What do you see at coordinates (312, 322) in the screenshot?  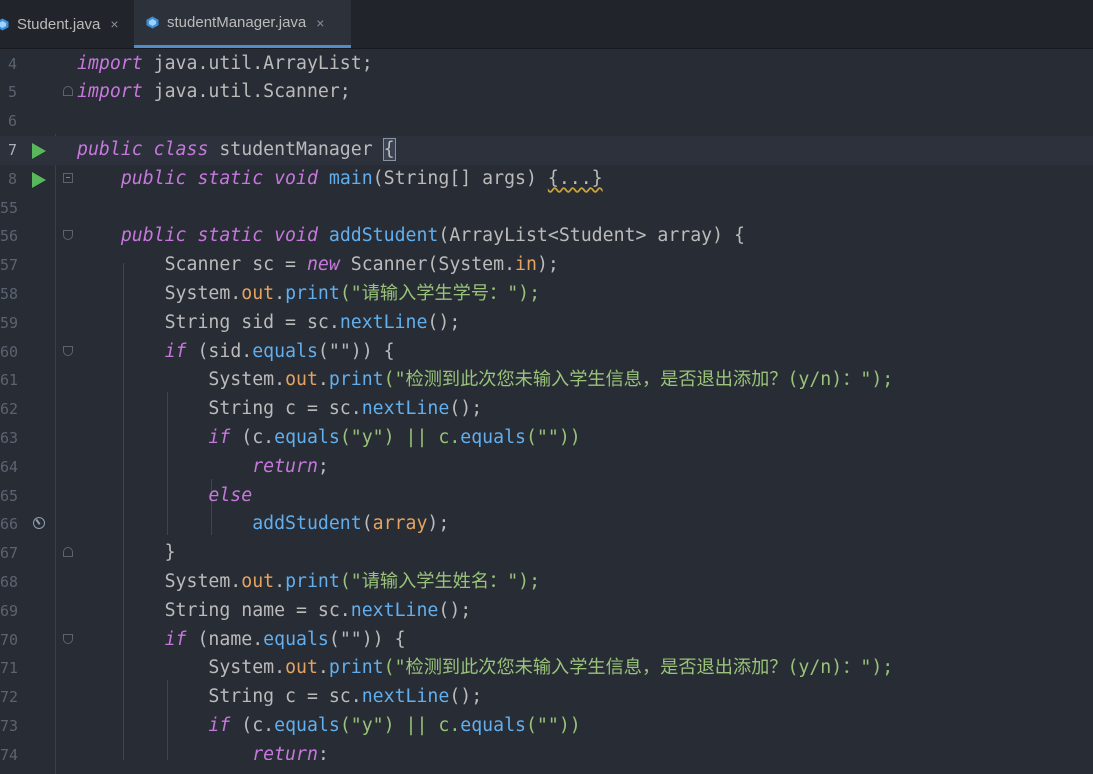 I see `code-text: String sid = sc.nextLine();` at bounding box center [312, 322].